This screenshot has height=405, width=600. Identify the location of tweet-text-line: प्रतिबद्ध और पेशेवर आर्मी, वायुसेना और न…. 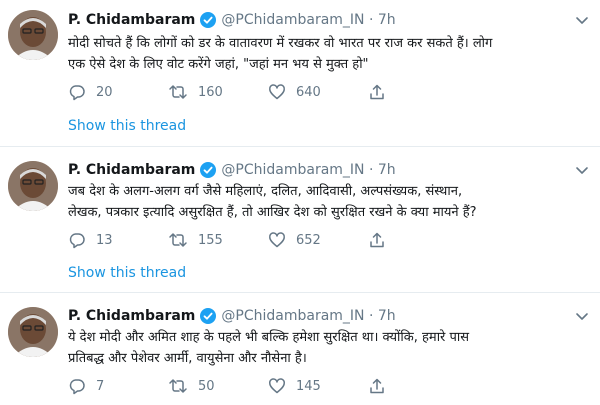
(187, 358).